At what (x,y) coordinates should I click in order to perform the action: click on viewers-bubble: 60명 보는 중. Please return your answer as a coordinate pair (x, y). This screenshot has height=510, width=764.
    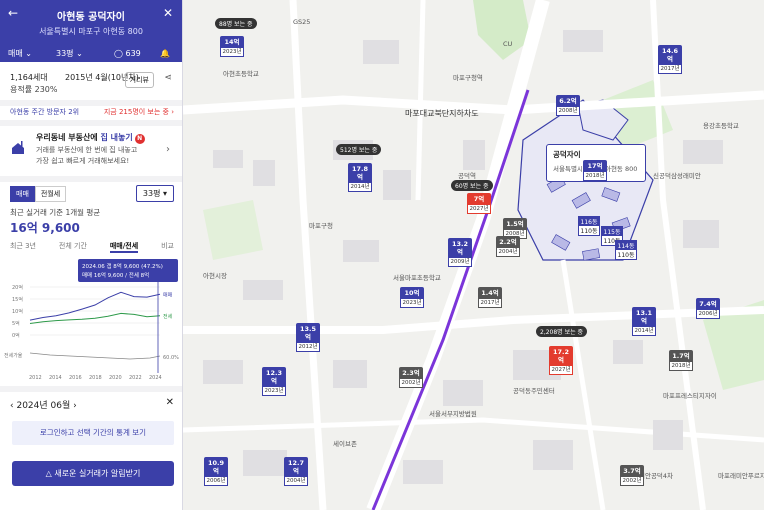
    Looking at the image, I should click on (472, 185).